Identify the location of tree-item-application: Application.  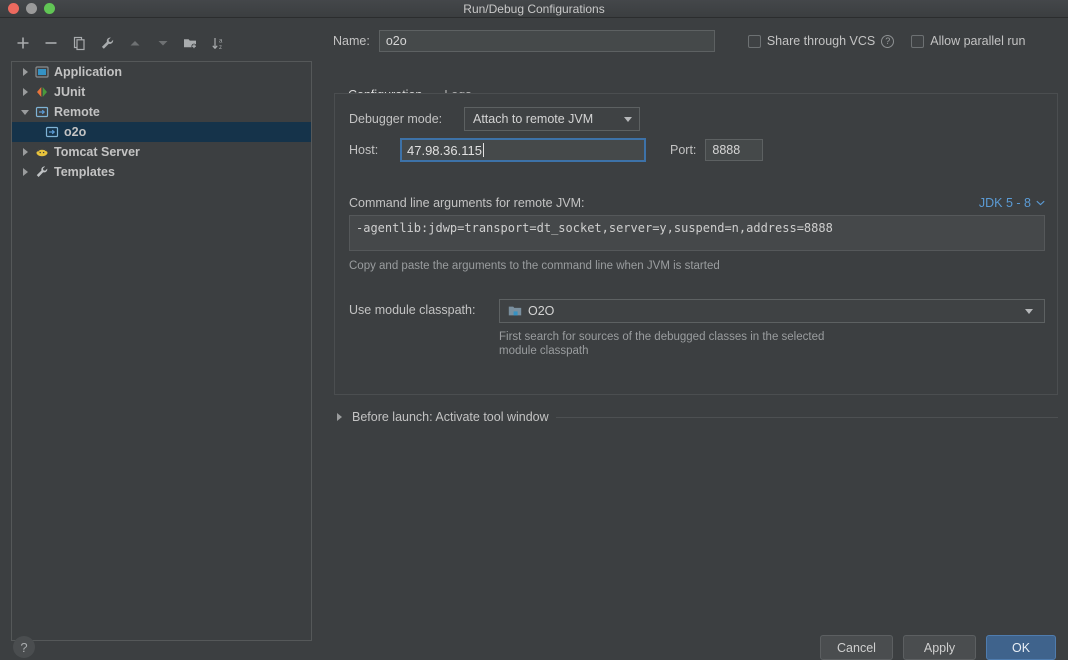
(161, 72).